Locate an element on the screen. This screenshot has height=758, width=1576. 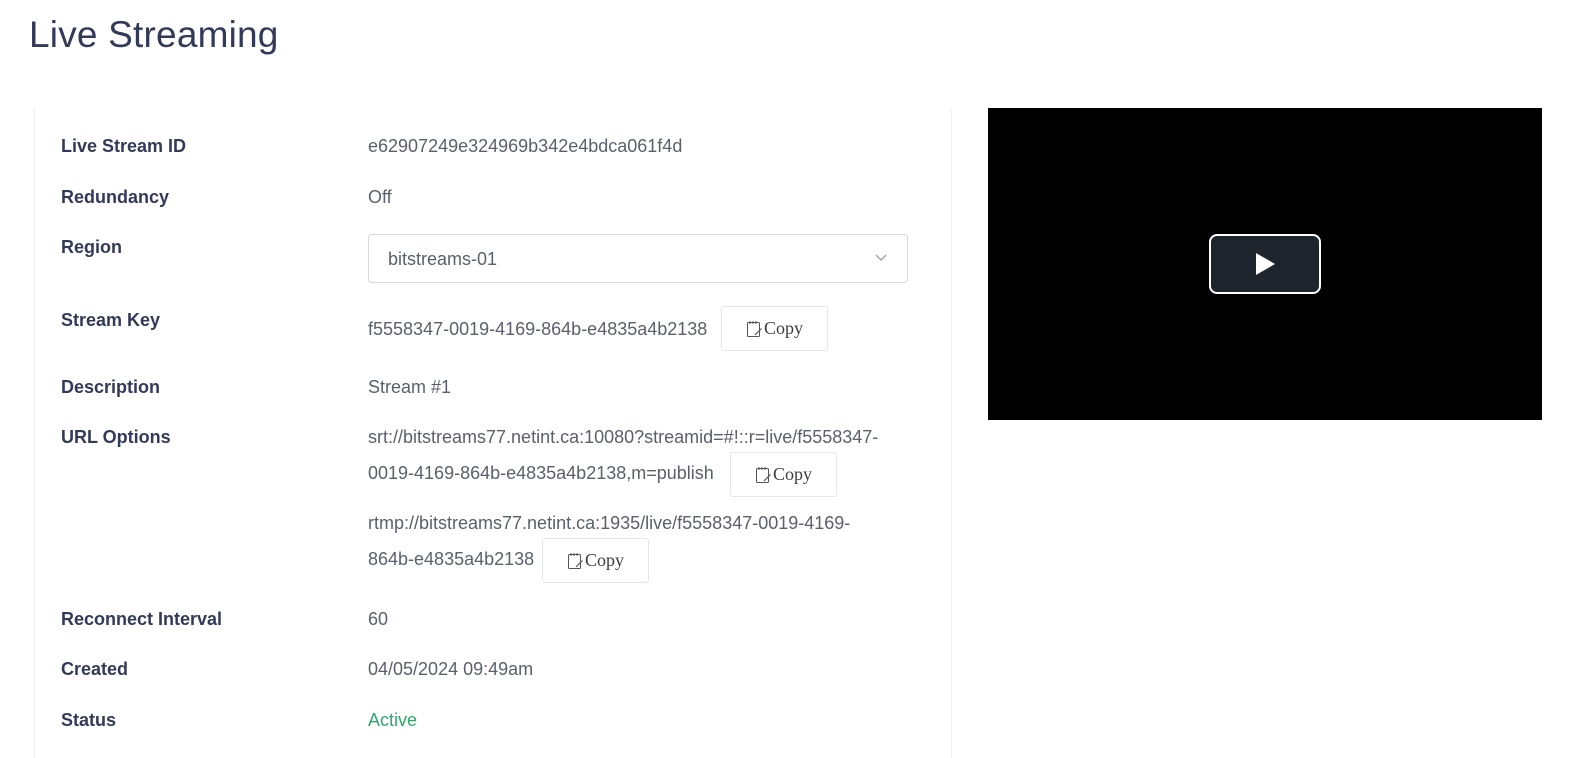
copy-srt-url-button: Copy is located at coordinates (783, 474).